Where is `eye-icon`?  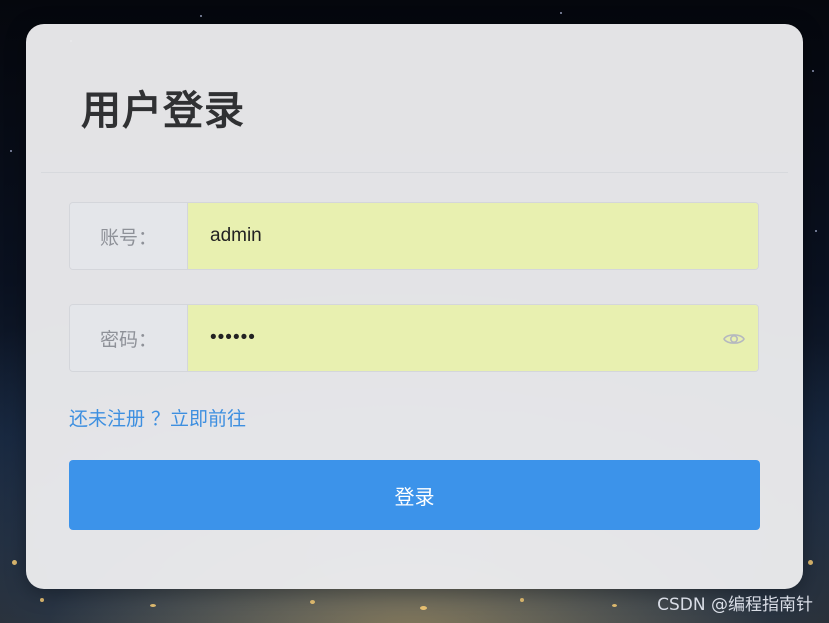 eye-icon is located at coordinates (734, 339).